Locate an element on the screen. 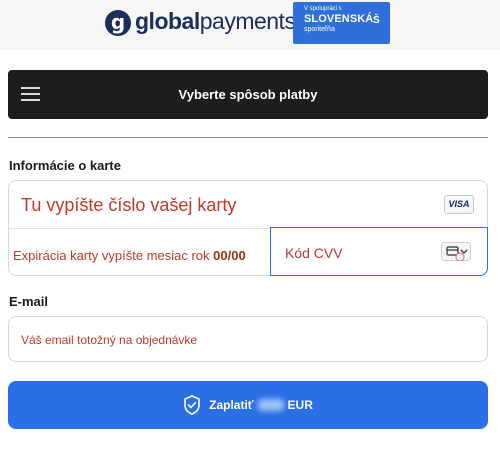  partner-logo-icon: Š is located at coordinates (376, 20).